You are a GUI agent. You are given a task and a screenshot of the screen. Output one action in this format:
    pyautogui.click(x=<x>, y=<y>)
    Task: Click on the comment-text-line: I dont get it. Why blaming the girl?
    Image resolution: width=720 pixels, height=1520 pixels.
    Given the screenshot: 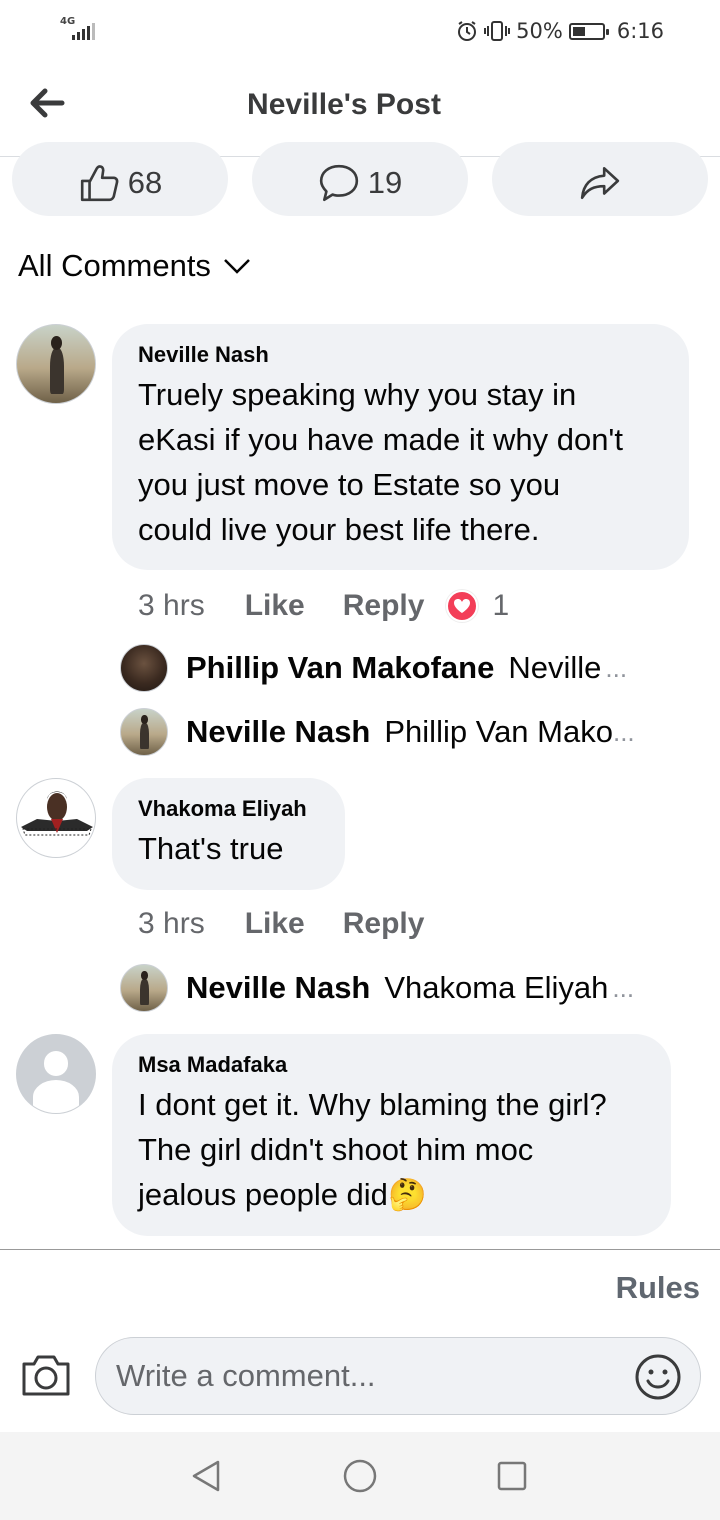 What is the action you would take?
    pyautogui.click(x=372, y=1104)
    